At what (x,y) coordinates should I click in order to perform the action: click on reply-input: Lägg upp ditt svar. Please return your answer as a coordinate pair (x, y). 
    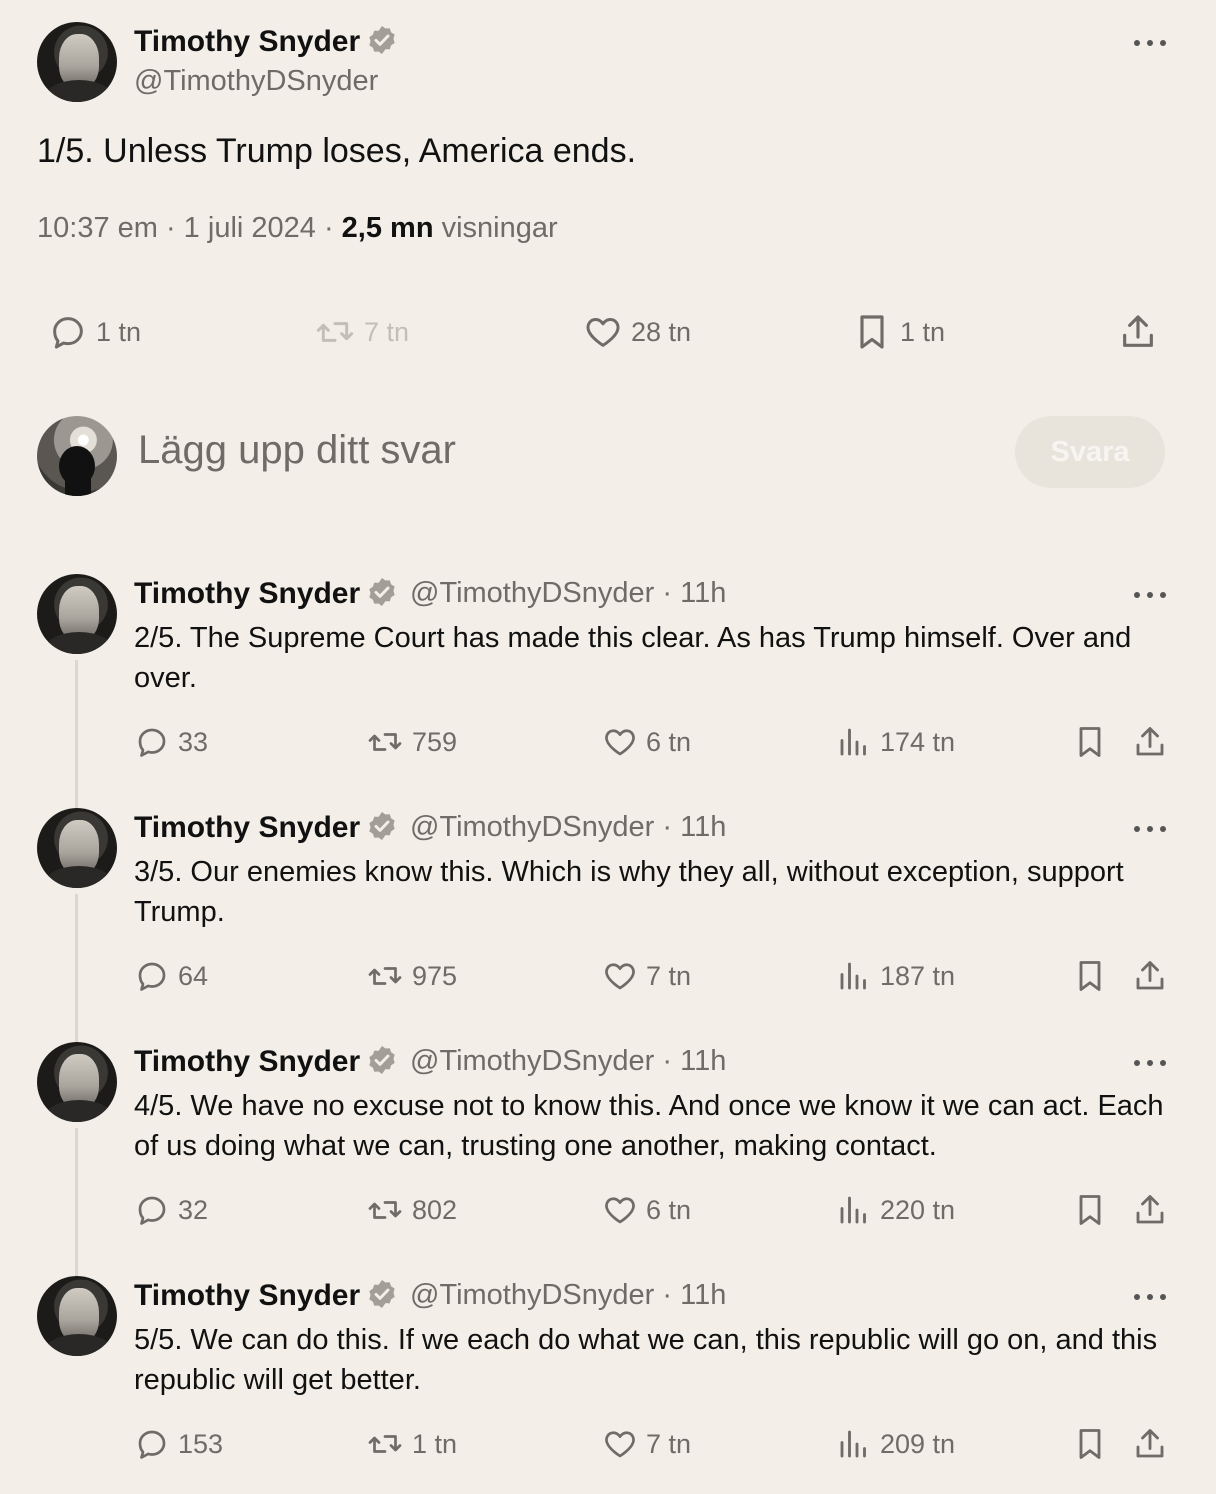
    Looking at the image, I should click on (297, 450).